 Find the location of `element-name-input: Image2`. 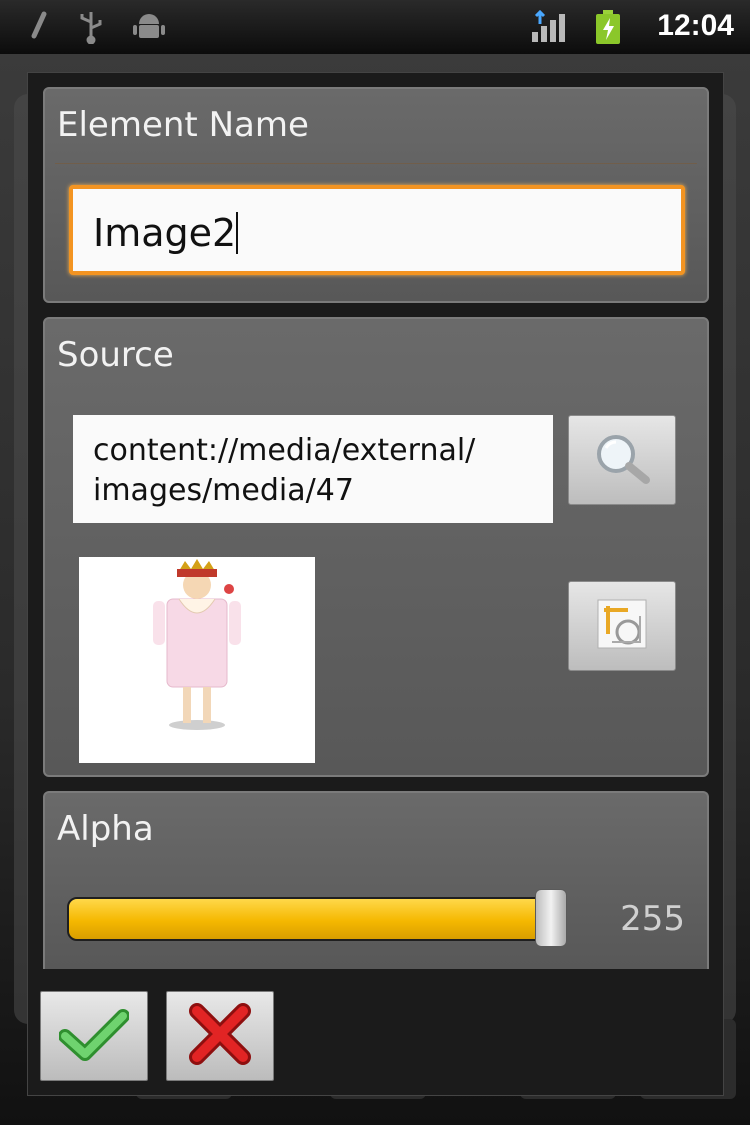

element-name-input: Image2 is located at coordinates (377, 230).